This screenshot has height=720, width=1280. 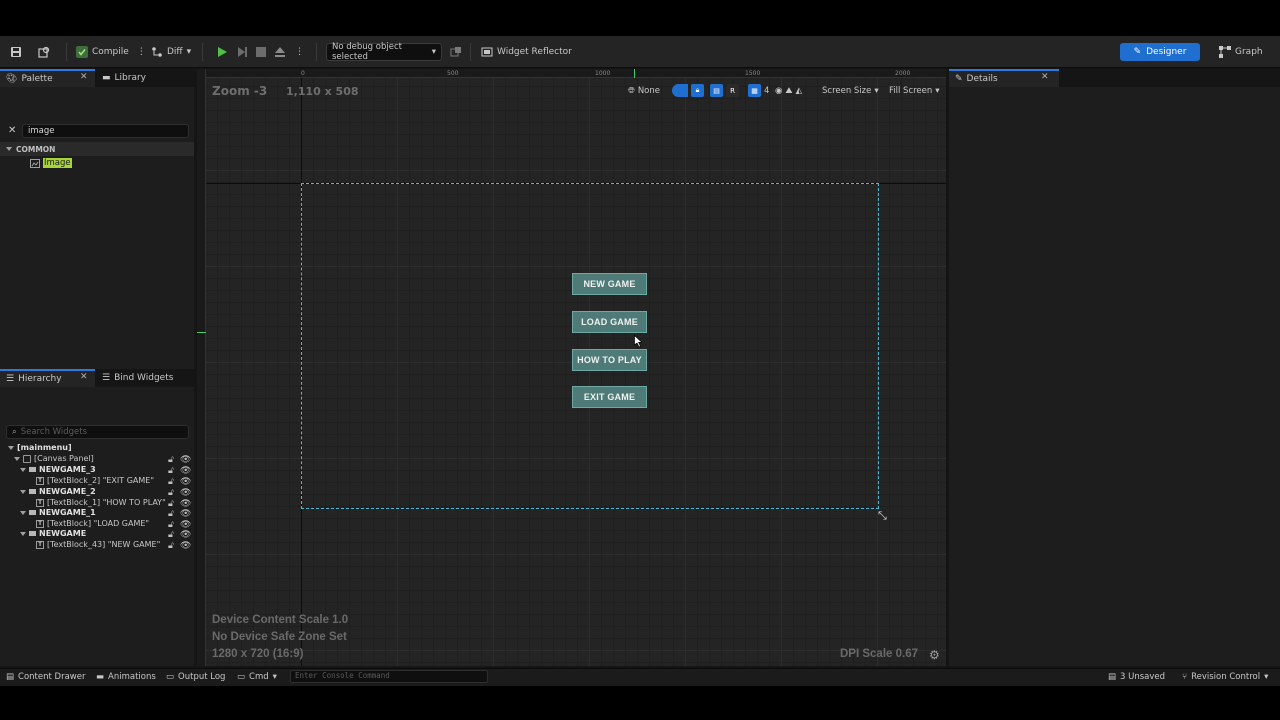 What do you see at coordinates (753, 73) in the screenshot?
I see `ruler-label: 1500` at bounding box center [753, 73].